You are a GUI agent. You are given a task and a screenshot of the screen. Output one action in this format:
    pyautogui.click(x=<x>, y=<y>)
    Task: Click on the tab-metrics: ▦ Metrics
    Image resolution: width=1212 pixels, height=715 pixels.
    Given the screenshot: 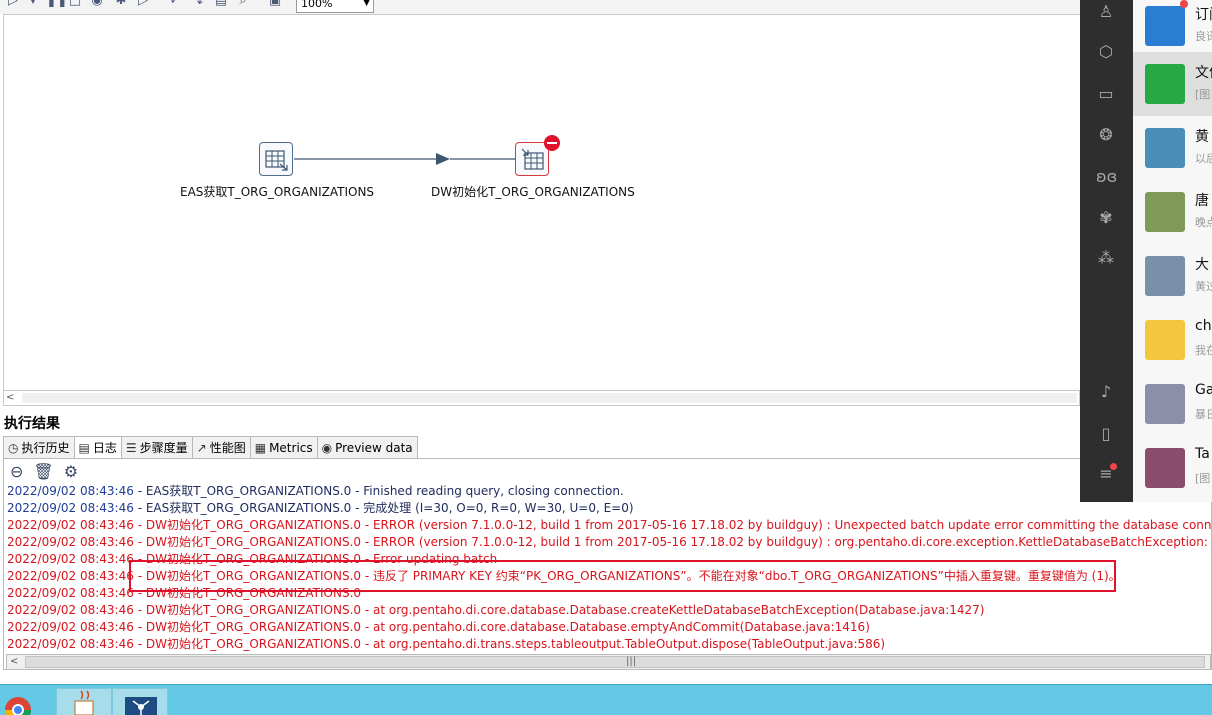 What is the action you would take?
    pyautogui.click(x=283, y=447)
    